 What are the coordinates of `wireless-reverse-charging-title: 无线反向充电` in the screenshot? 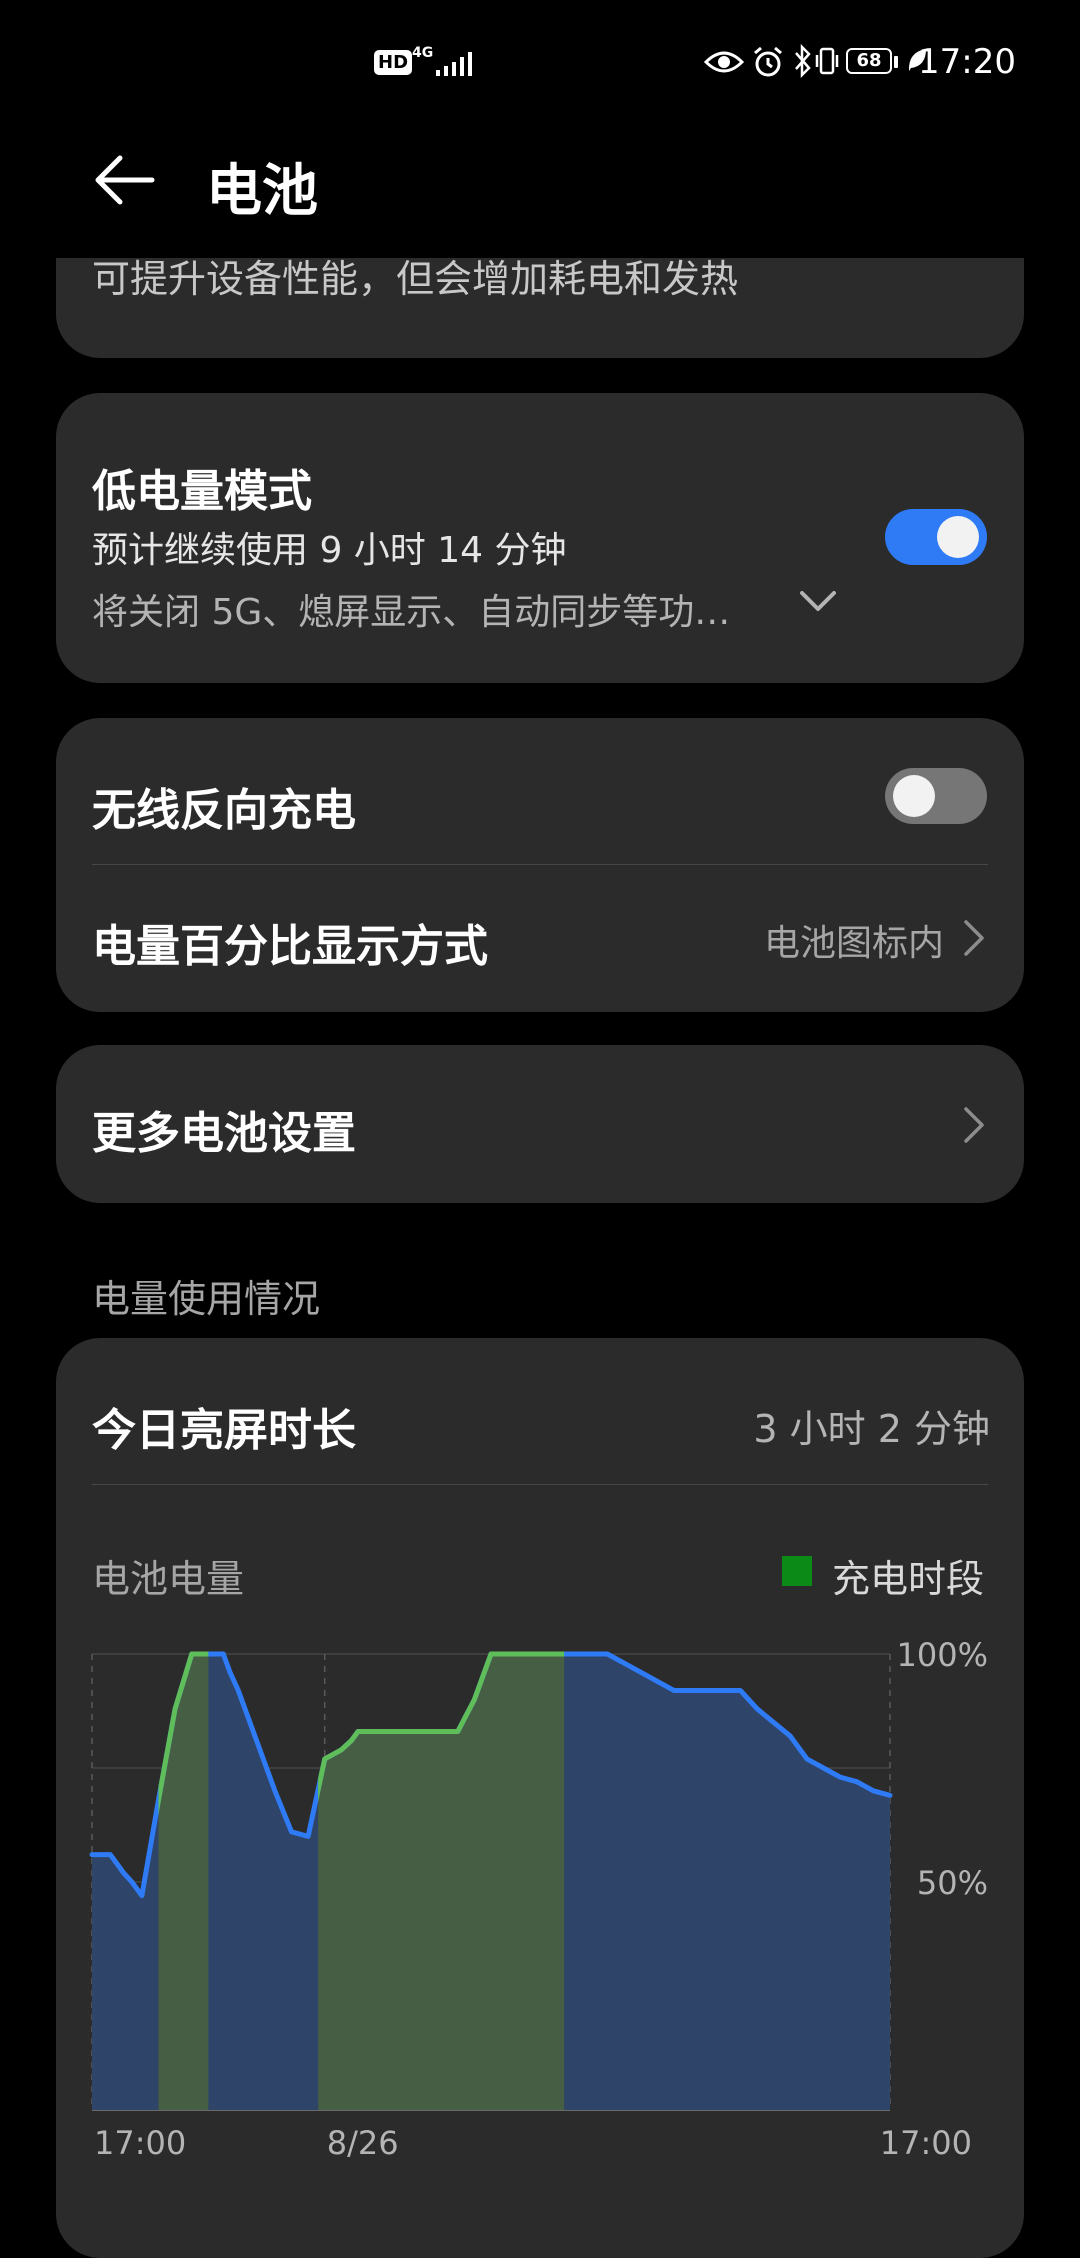 It's located at (224, 810).